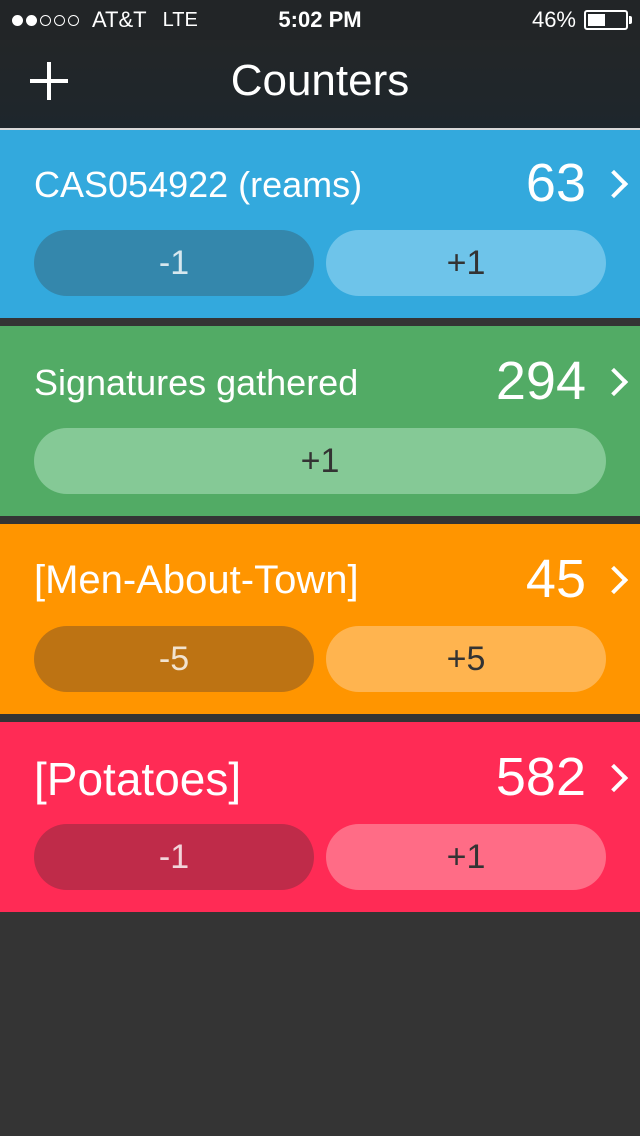 This screenshot has height=1136, width=640. I want to click on battery-percent: 46%, so click(553, 19).